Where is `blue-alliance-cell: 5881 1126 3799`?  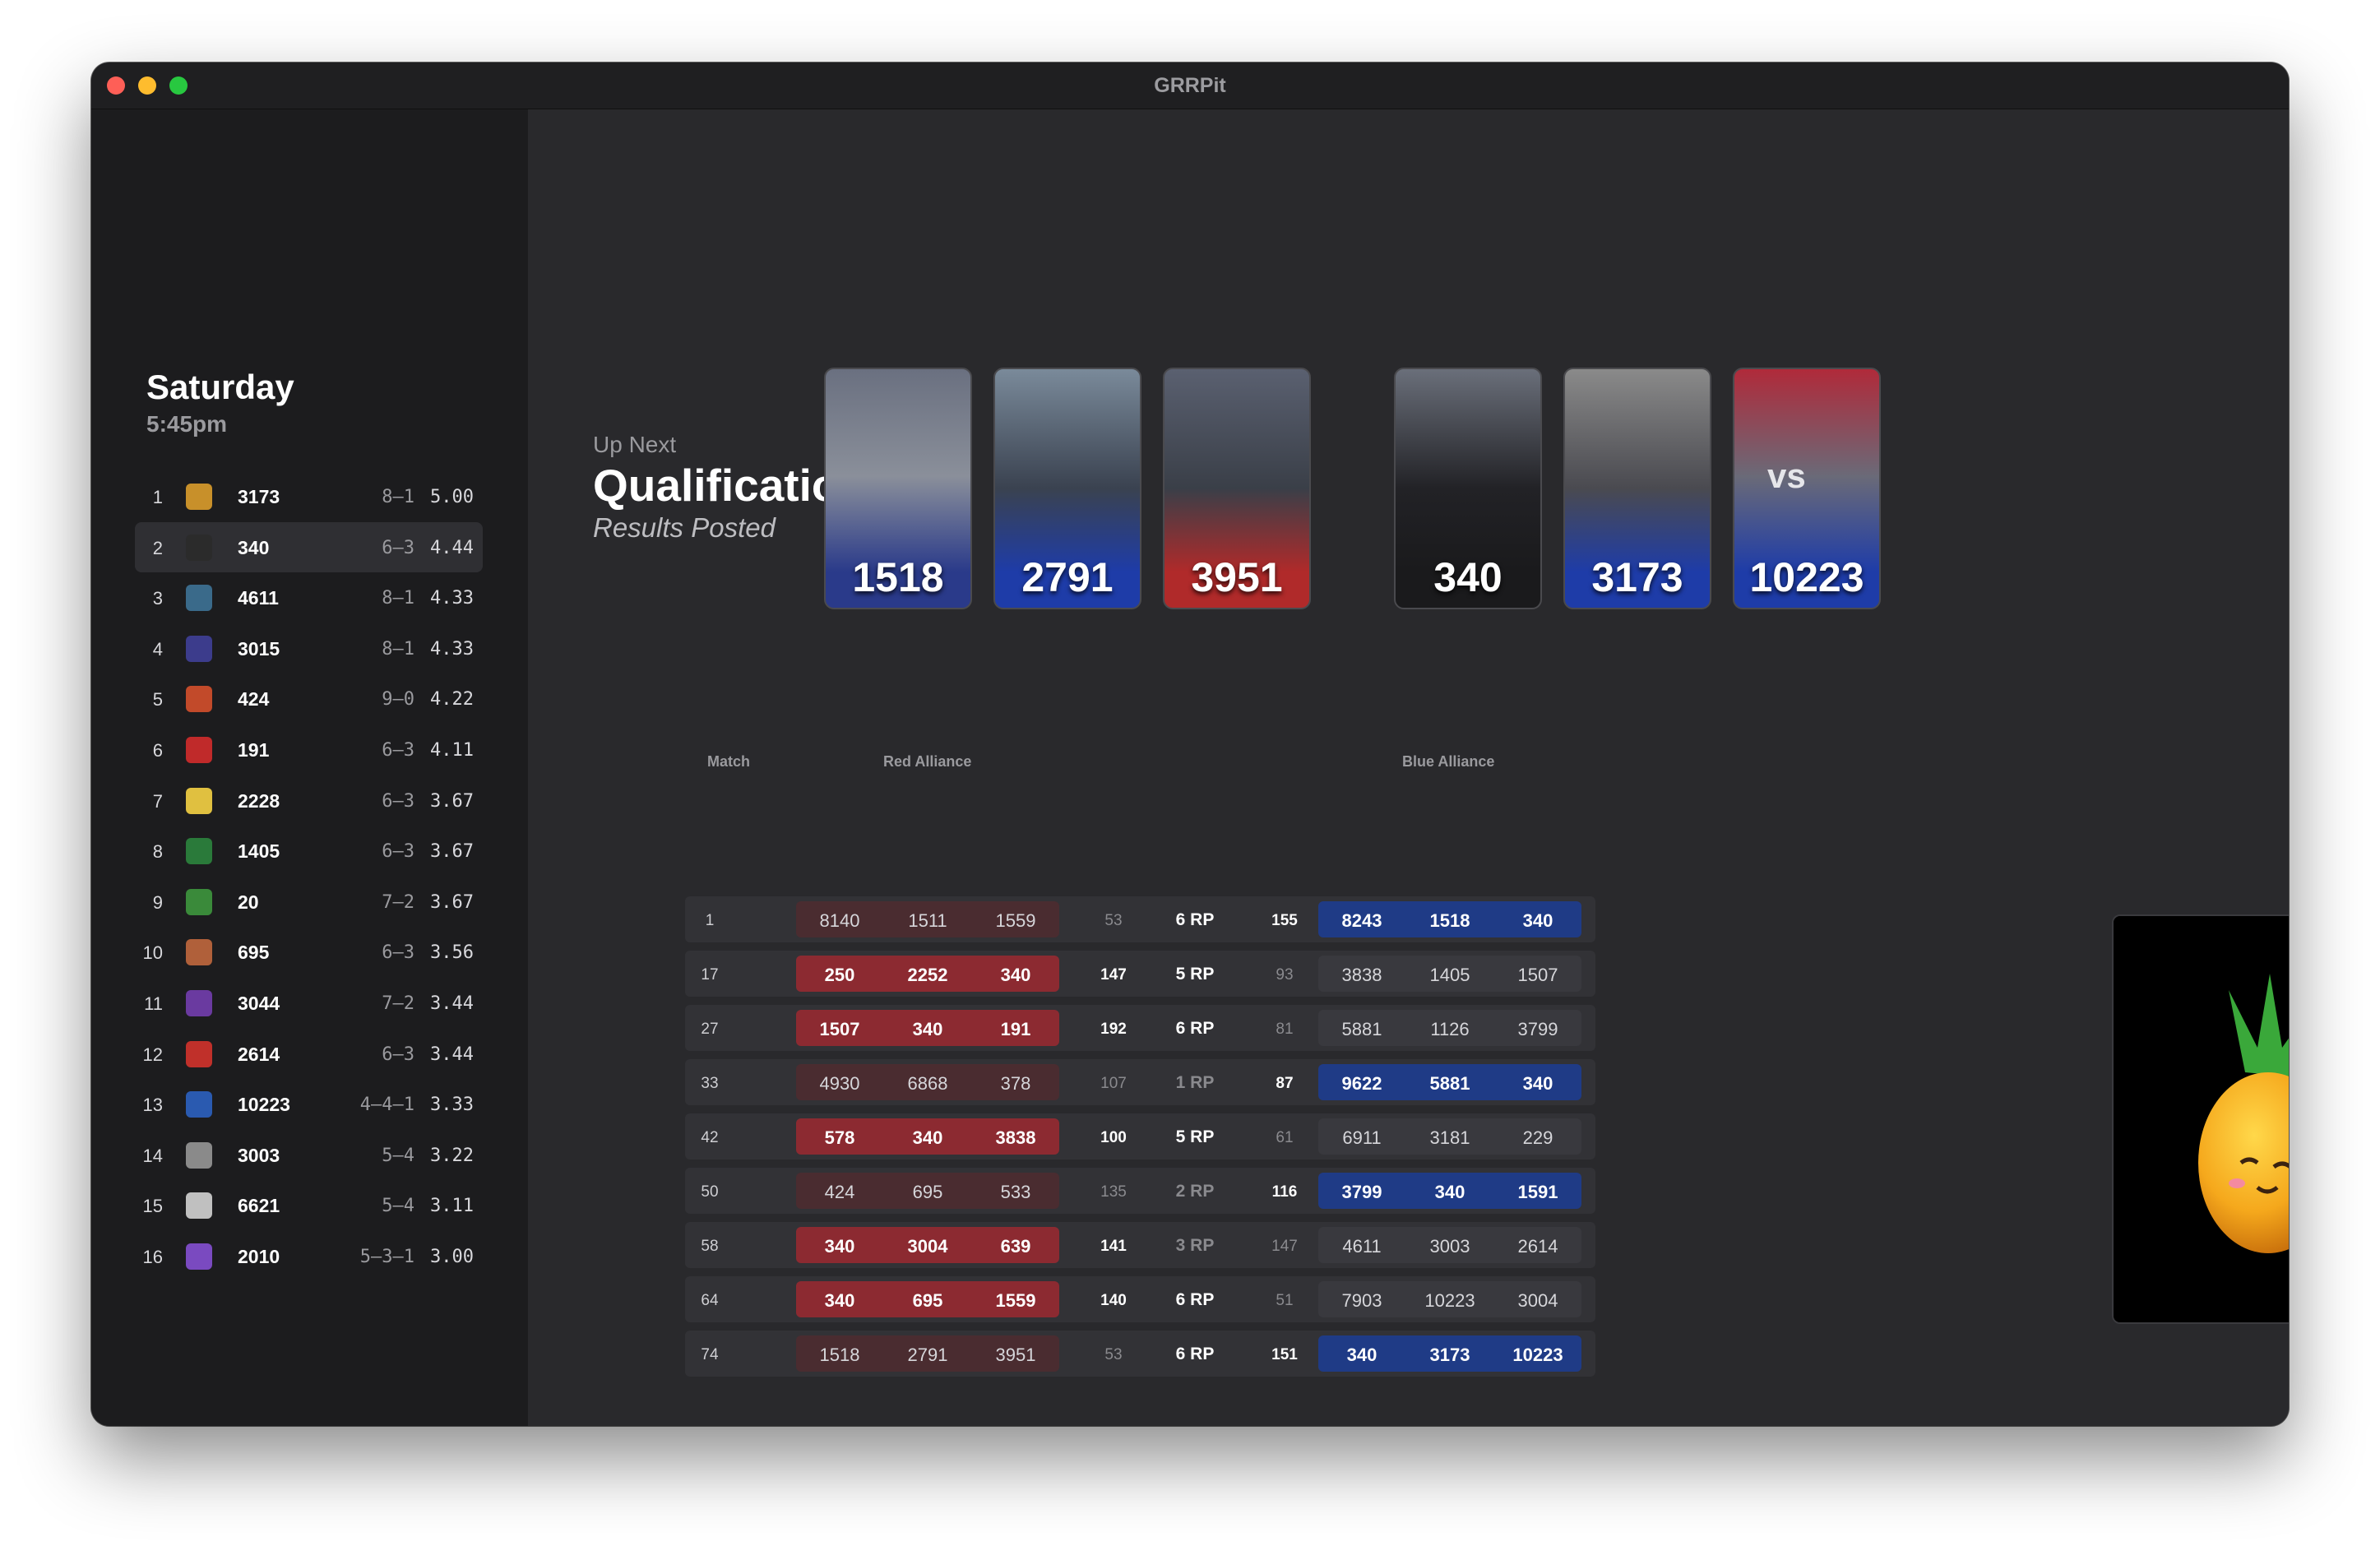
blue-alliance-cell: 5881 1126 3799 is located at coordinates (1449, 1028).